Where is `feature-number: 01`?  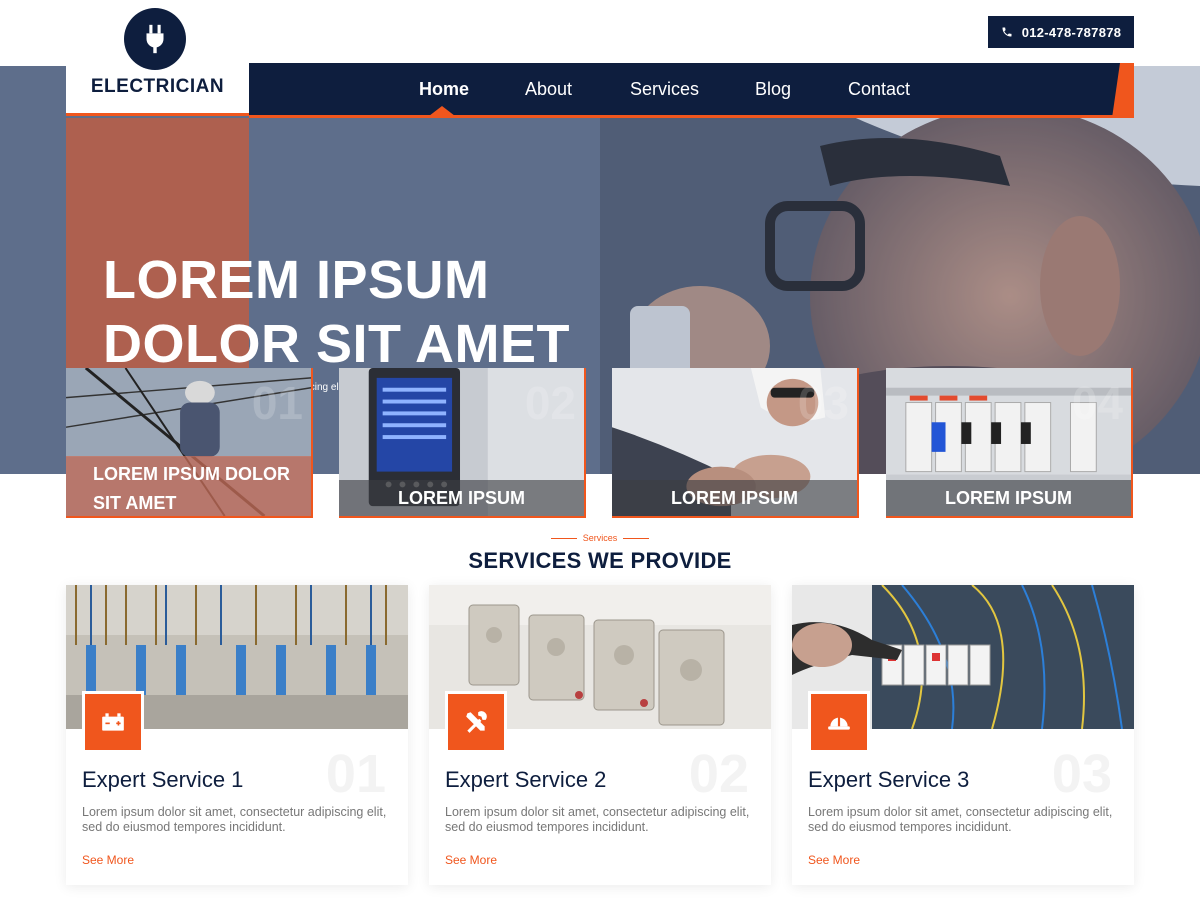
feature-number: 01 is located at coordinates (277, 403).